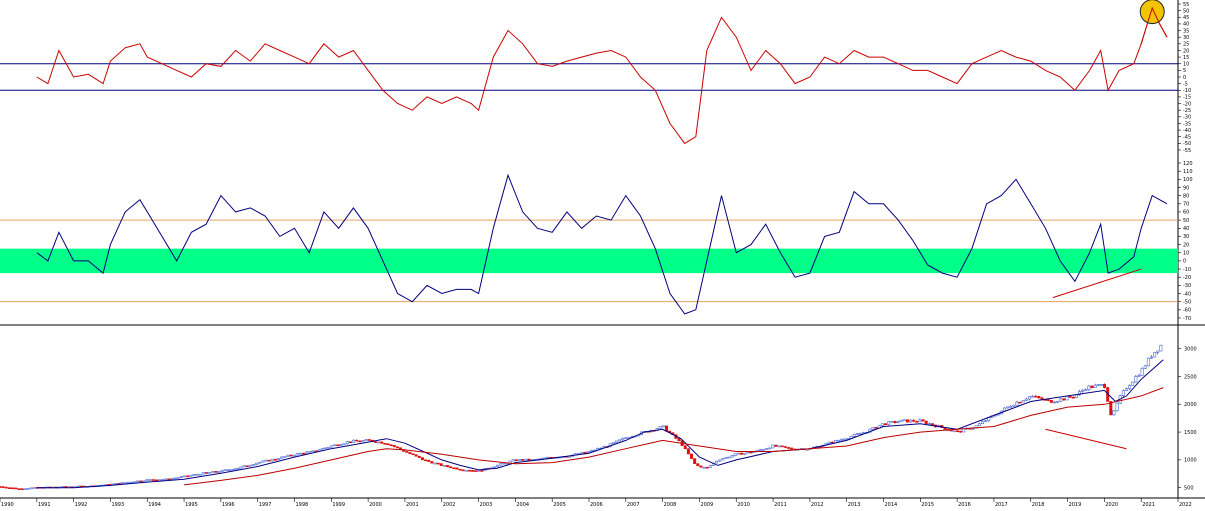  What do you see at coordinates (1190, 349) in the screenshot?
I see `price-y-tick-label: 3000` at bounding box center [1190, 349].